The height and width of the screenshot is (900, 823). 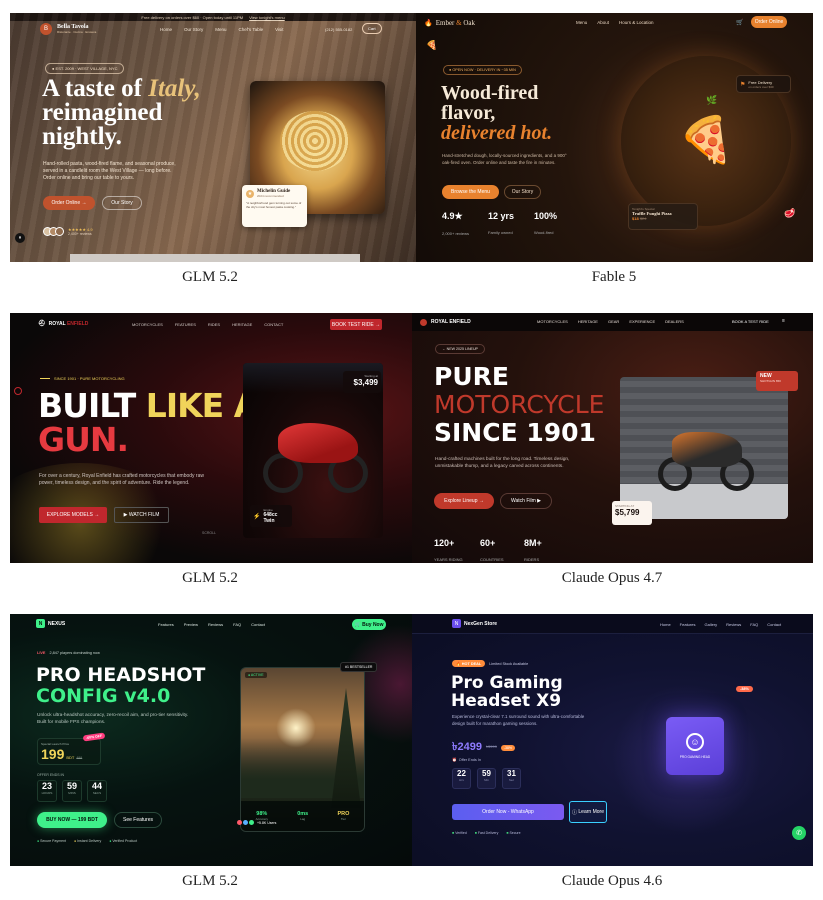 I want to click on phone-number: (212) 555-0182, so click(x=338, y=29).